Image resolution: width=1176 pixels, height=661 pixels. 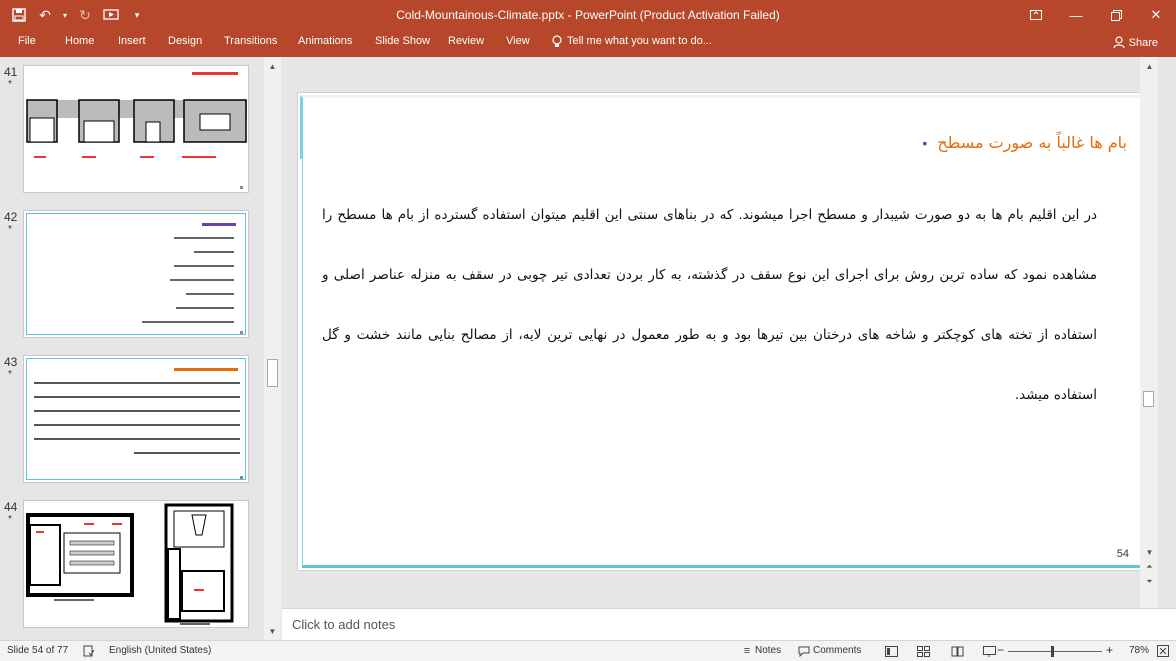 What do you see at coordinates (79, 41) in the screenshot?
I see `tab-home: Home` at bounding box center [79, 41].